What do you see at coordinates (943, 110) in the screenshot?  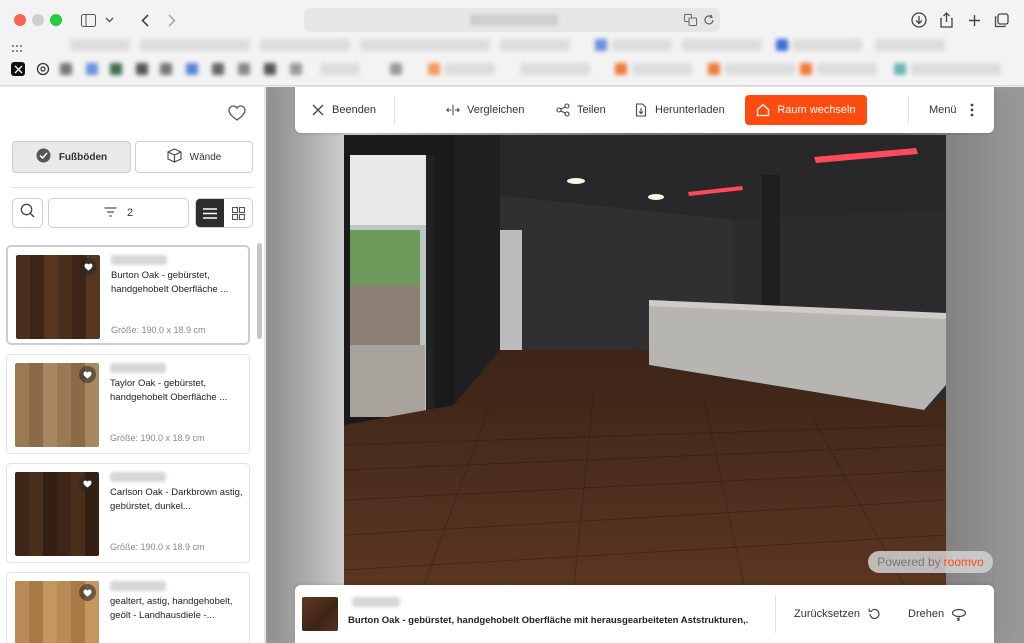 I see `menu-label: Menü` at bounding box center [943, 110].